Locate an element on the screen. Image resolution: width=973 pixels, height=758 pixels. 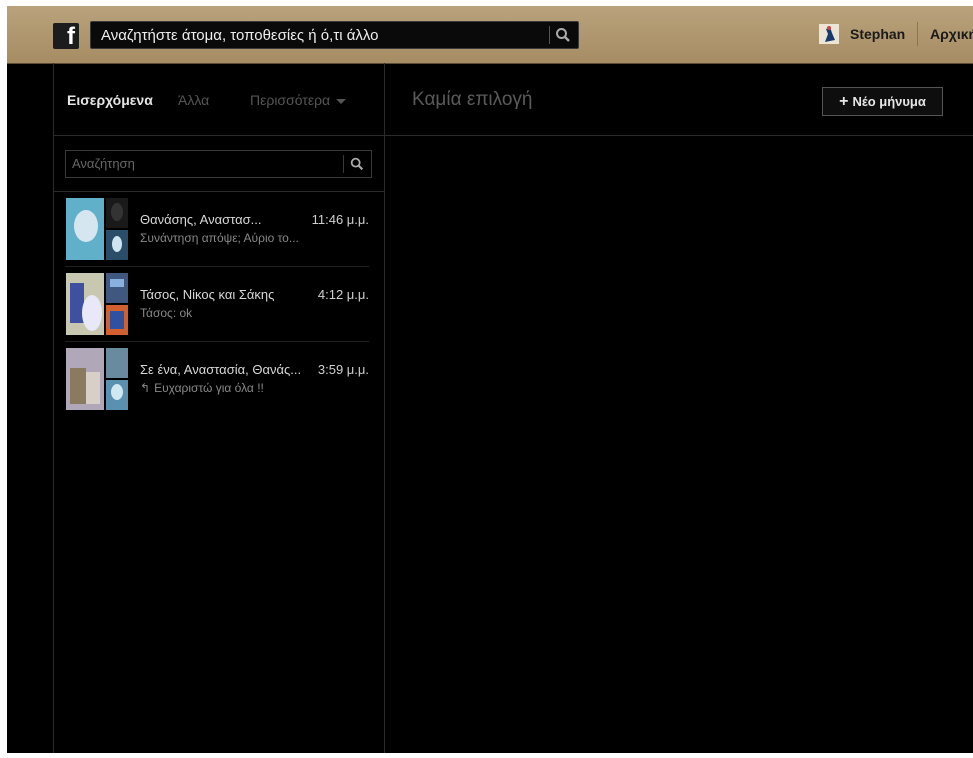
thread-time: 3:59 μ.μ. is located at coordinates (343, 369).